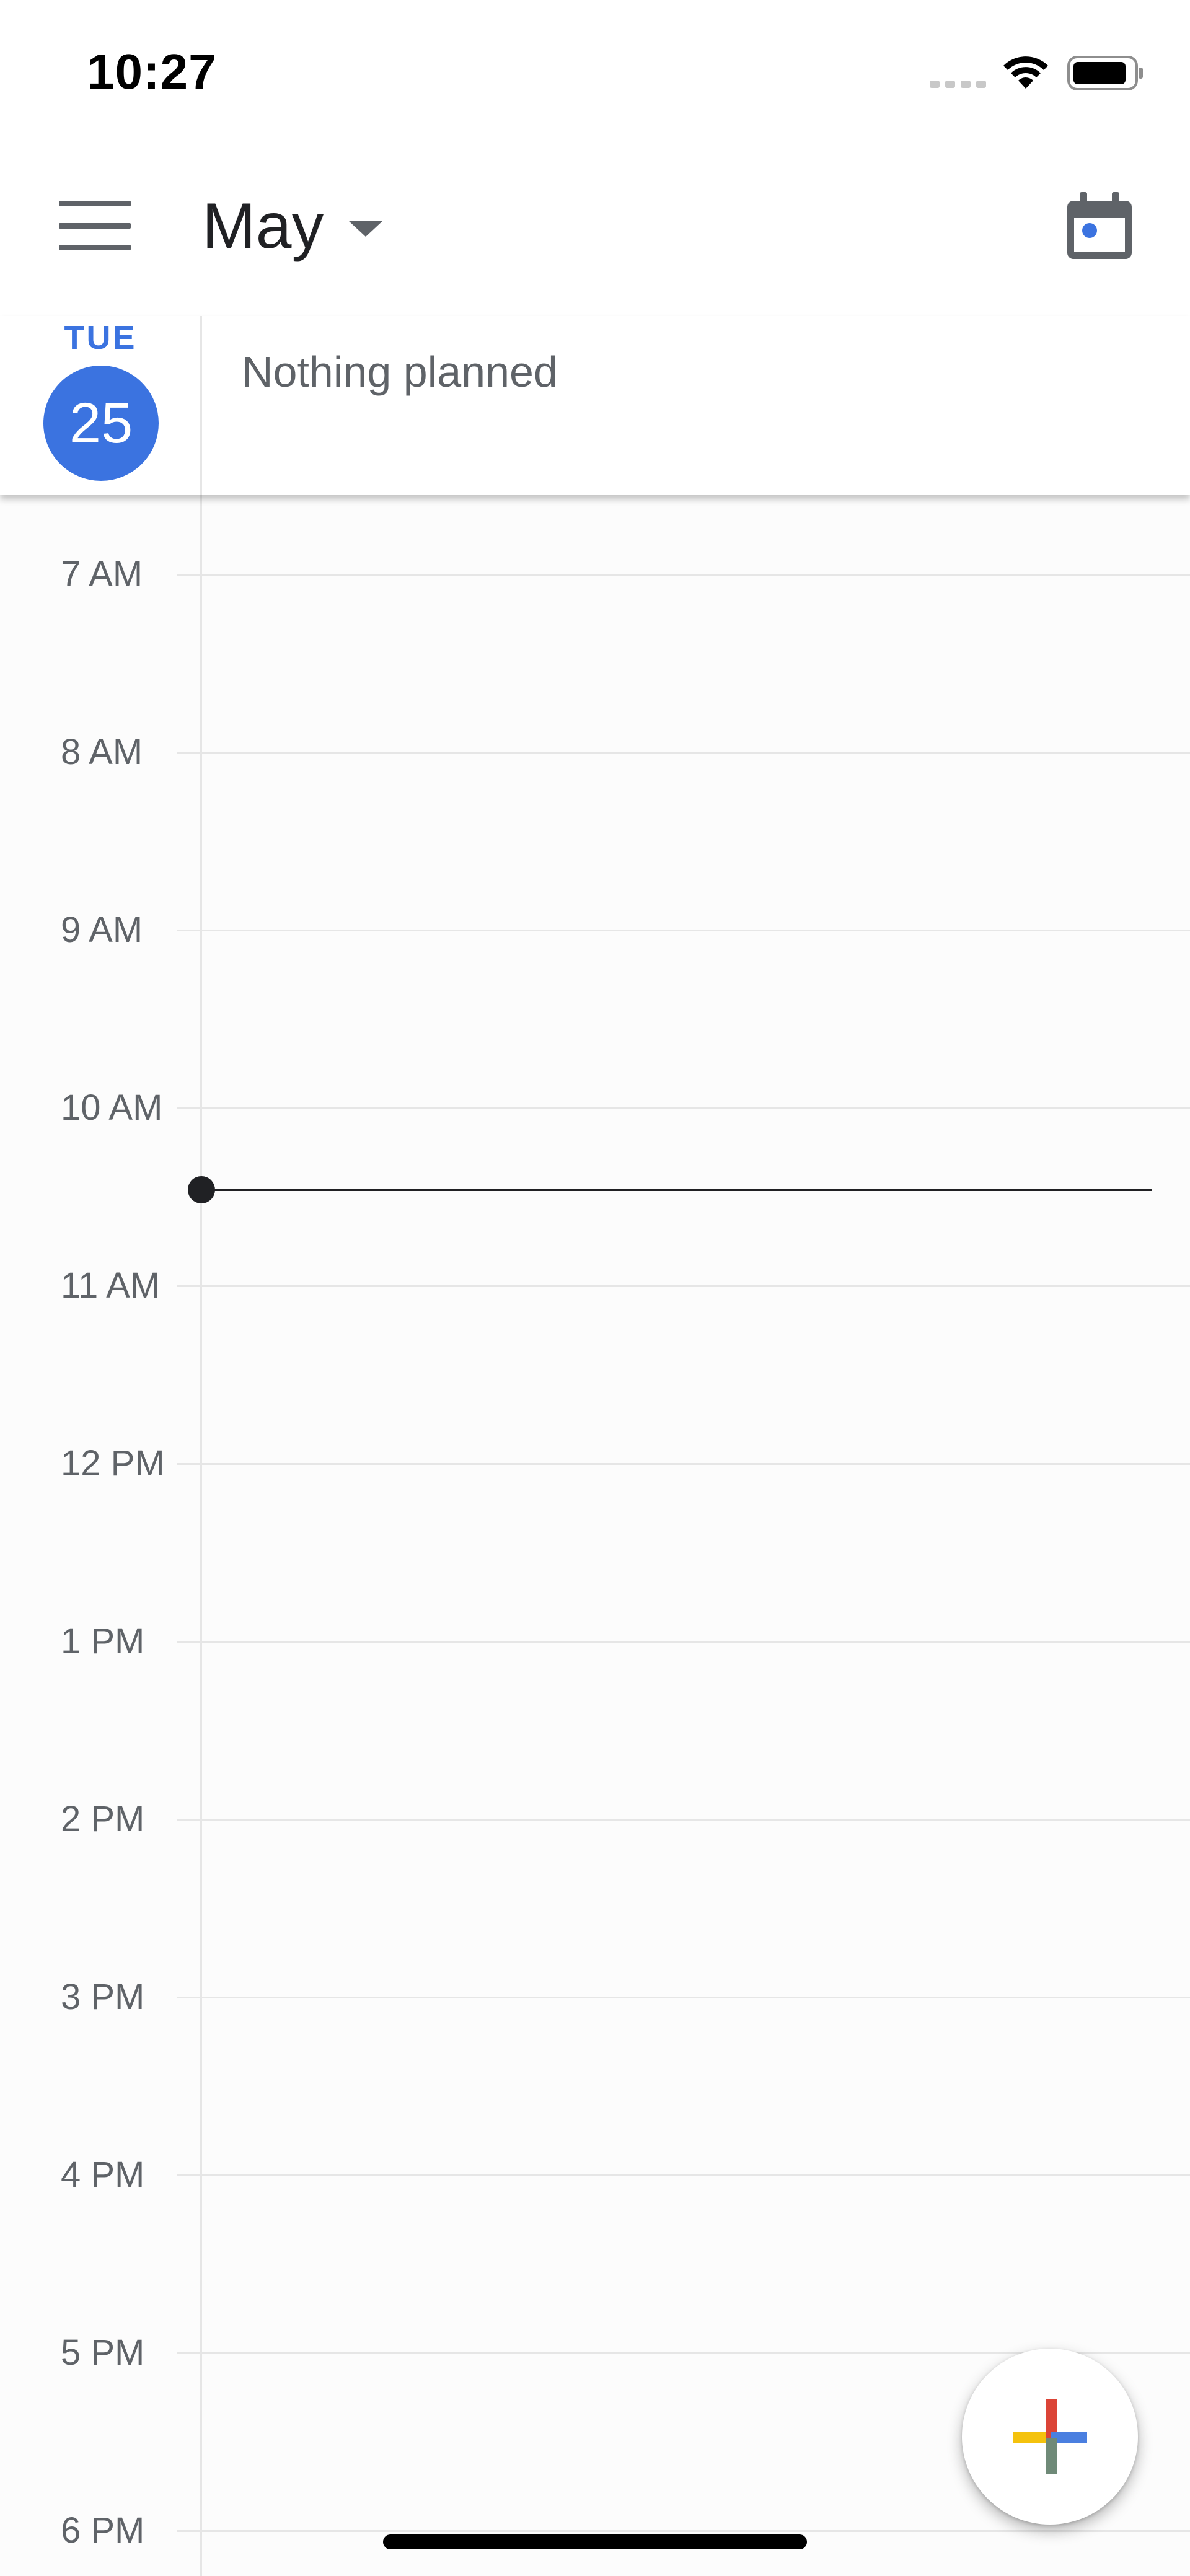 The image size is (1190, 2576). I want to click on hour-row: 12 PM, so click(595, 1463).